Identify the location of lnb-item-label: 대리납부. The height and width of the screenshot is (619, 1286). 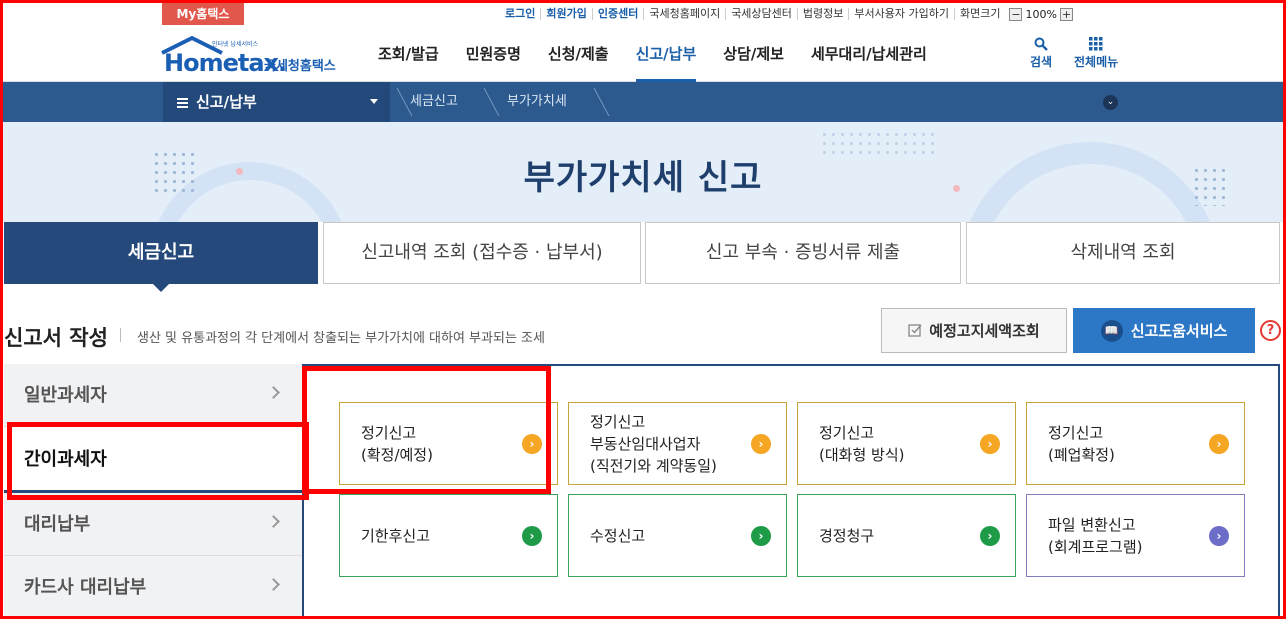
(57, 524).